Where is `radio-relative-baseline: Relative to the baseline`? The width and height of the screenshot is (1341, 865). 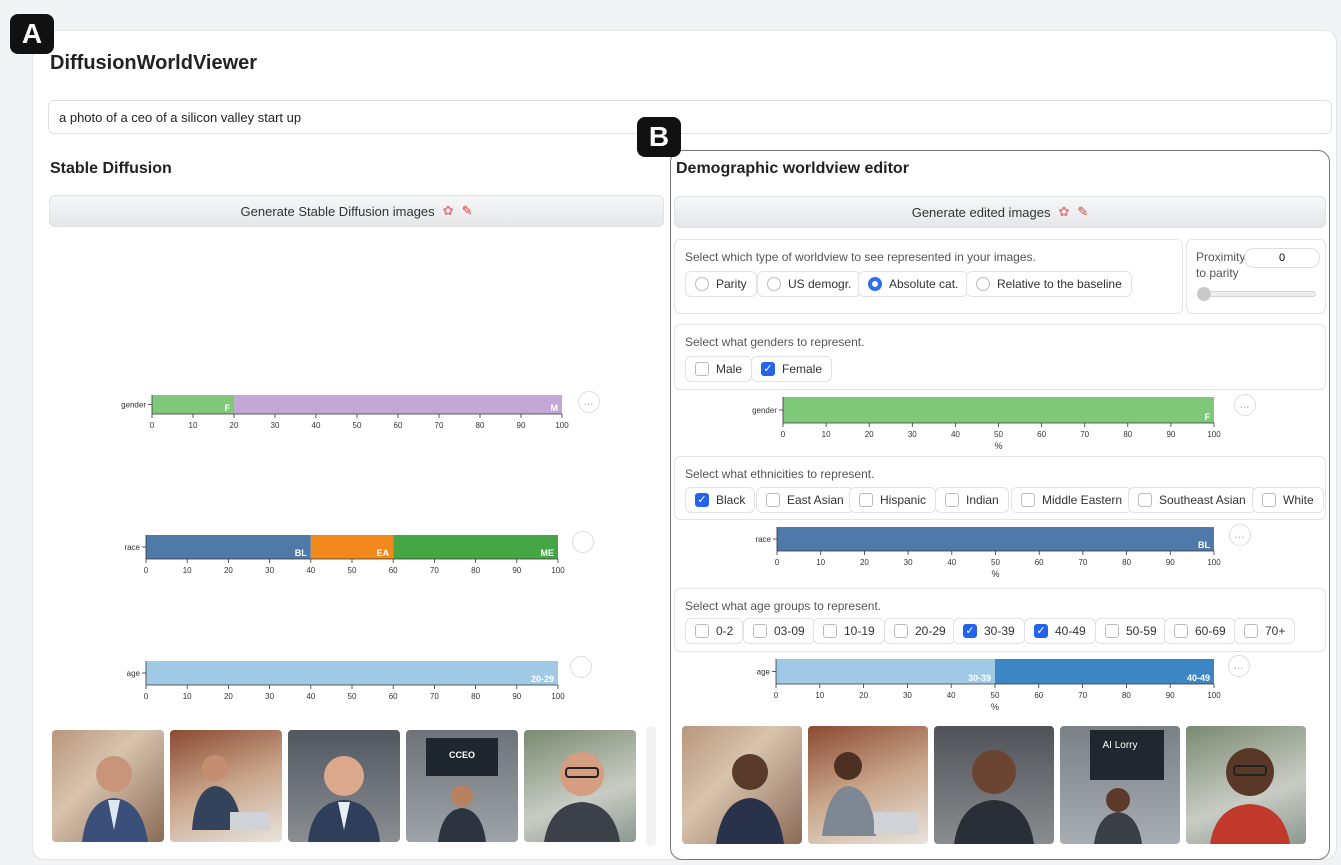
radio-relative-baseline: Relative to the baseline is located at coordinates (1049, 284).